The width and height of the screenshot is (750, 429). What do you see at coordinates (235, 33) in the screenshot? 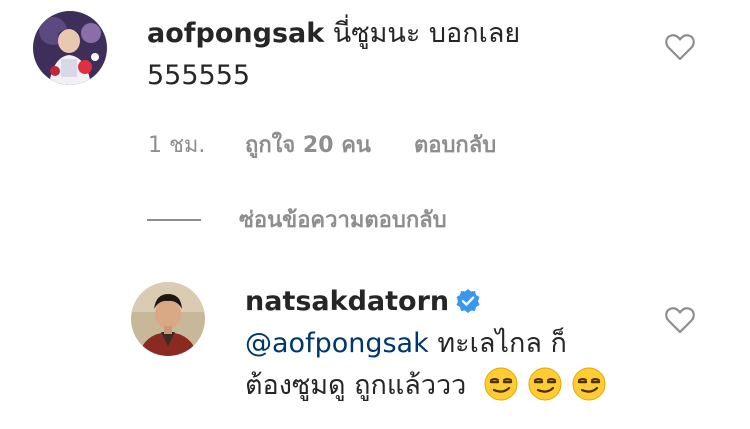
I see `username-aofpongsak: aofpongsak` at bounding box center [235, 33].